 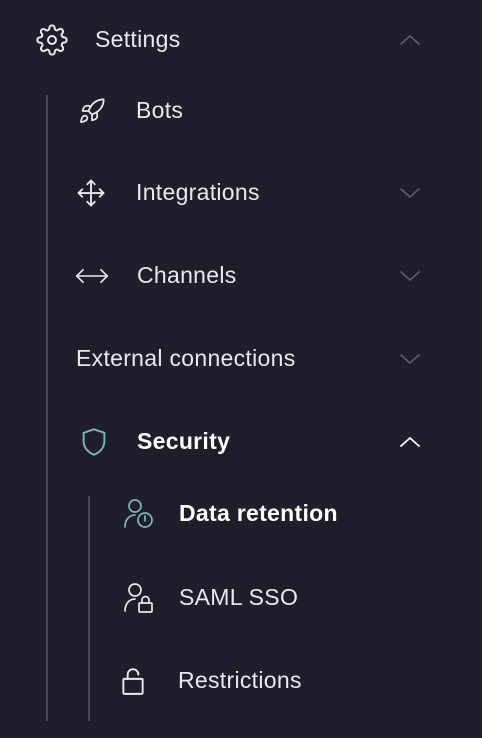 What do you see at coordinates (94, 442) in the screenshot?
I see `shield-icon` at bounding box center [94, 442].